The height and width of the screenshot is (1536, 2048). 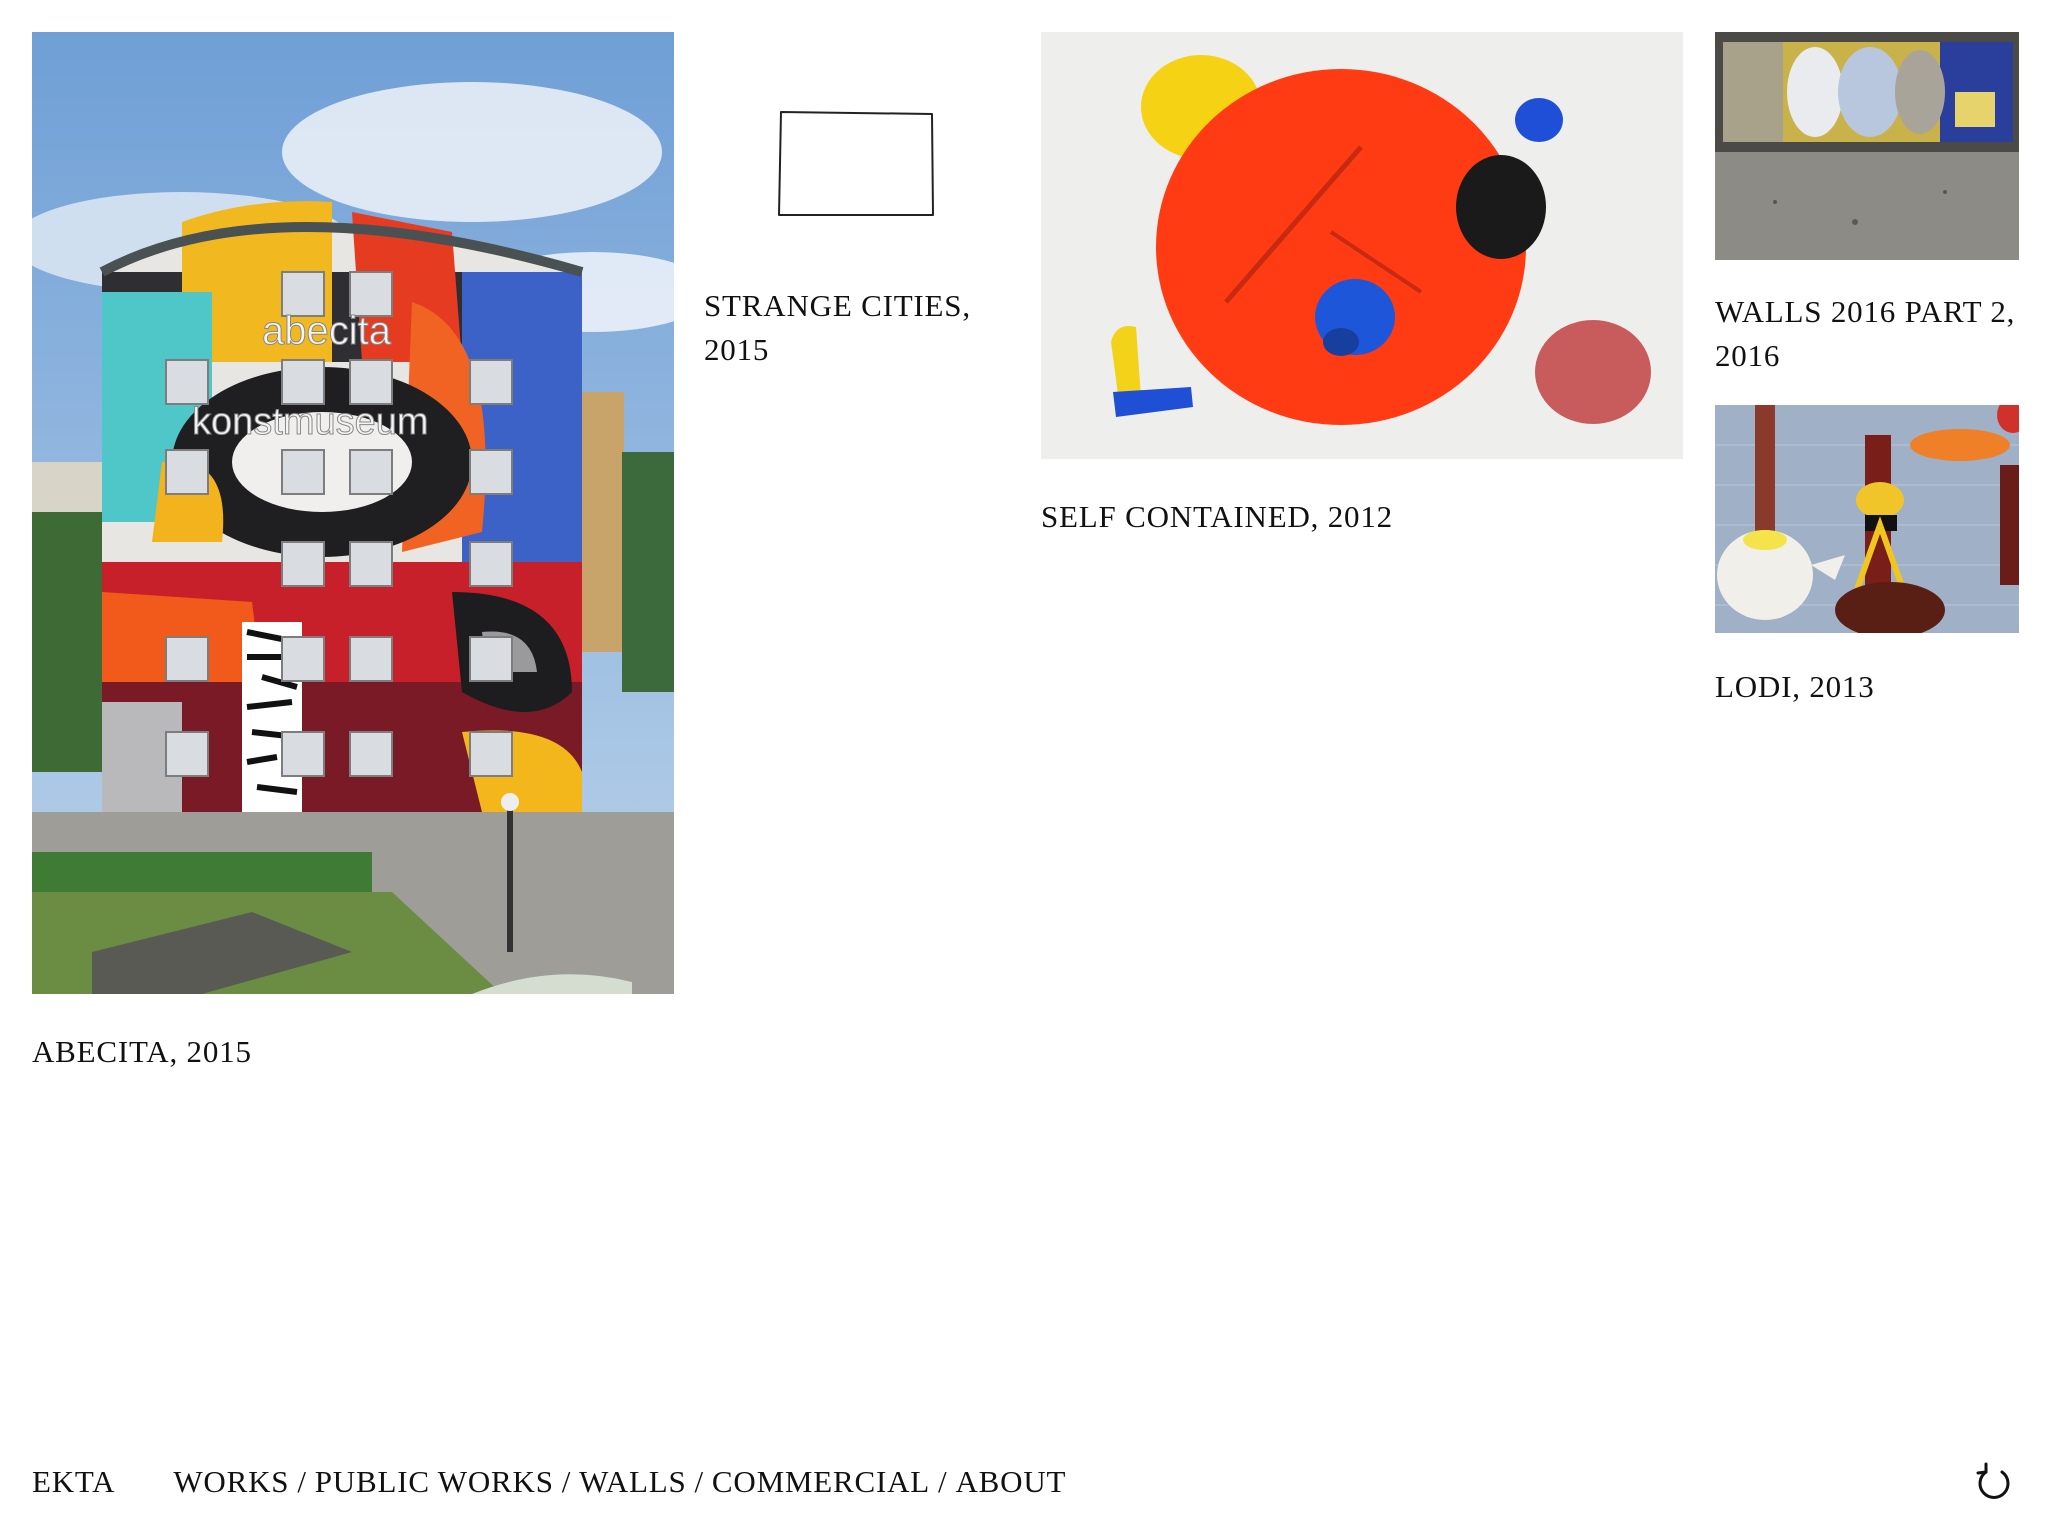 What do you see at coordinates (327, 331) in the screenshot?
I see `sign-text-1: abecita` at bounding box center [327, 331].